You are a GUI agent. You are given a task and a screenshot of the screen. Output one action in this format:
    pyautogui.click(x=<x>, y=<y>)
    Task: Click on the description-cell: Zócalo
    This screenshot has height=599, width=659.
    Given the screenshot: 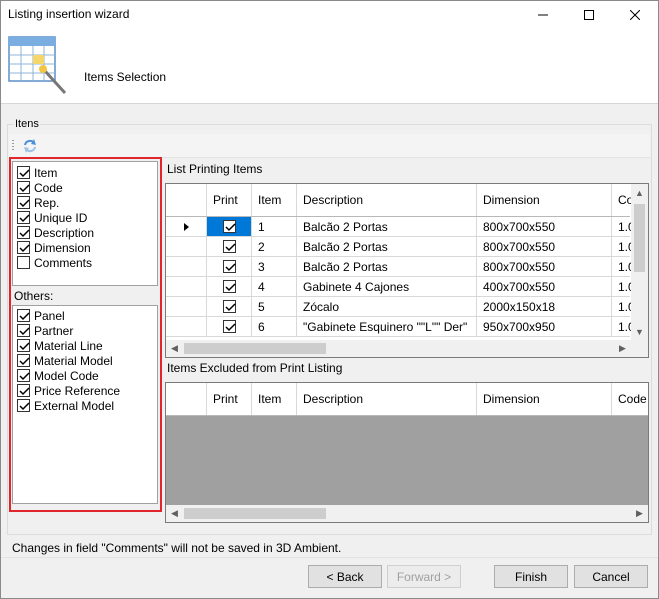 What is the action you would take?
    pyautogui.click(x=387, y=306)
    